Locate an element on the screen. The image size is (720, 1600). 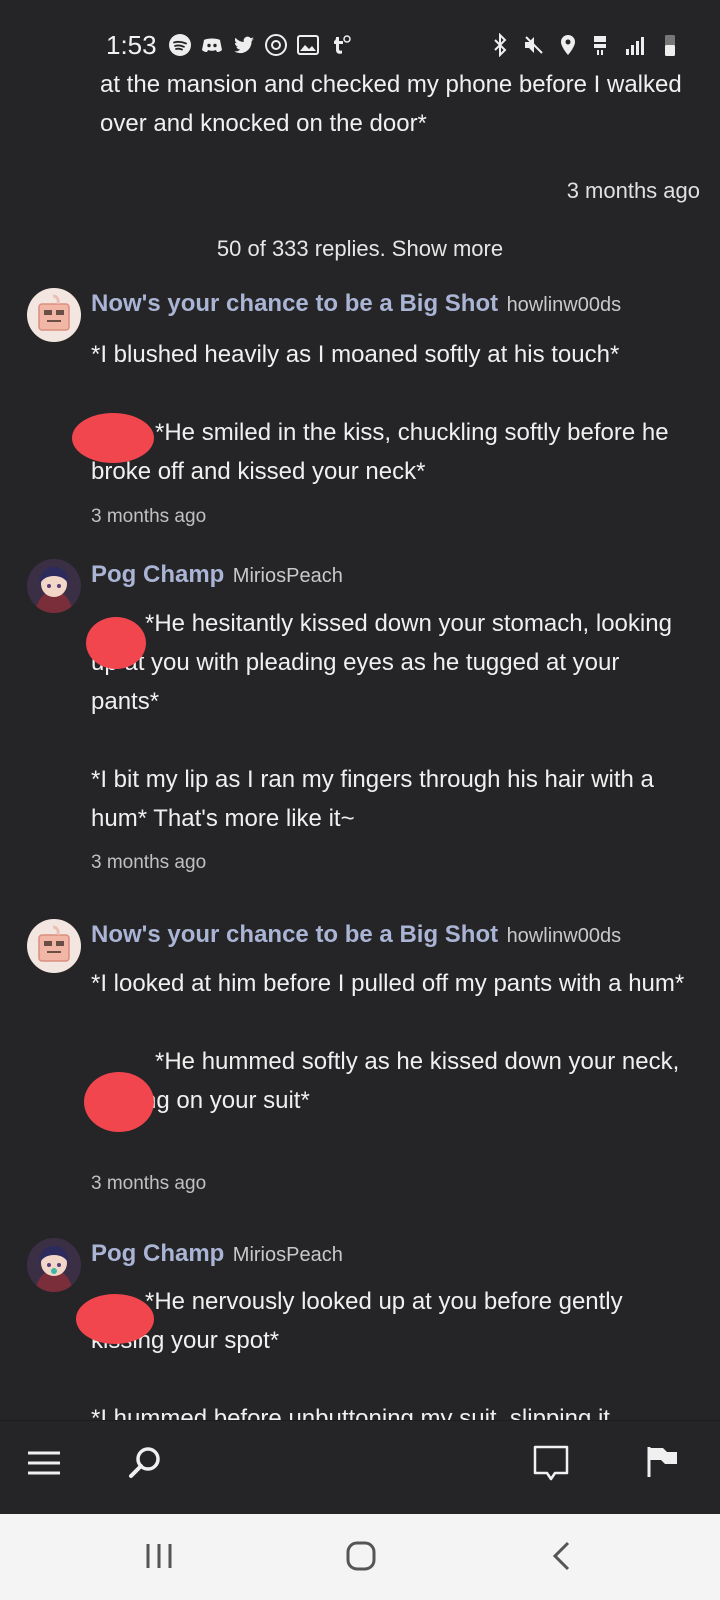
threads-icon is located at coordinates (276, 45).